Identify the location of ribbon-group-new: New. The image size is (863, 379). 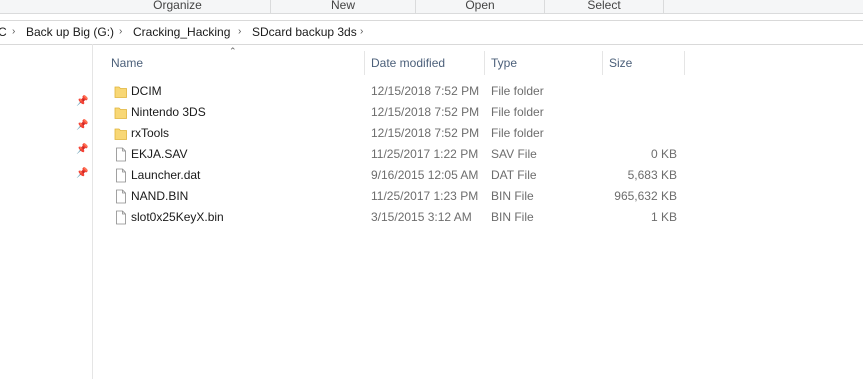
(343, 6).